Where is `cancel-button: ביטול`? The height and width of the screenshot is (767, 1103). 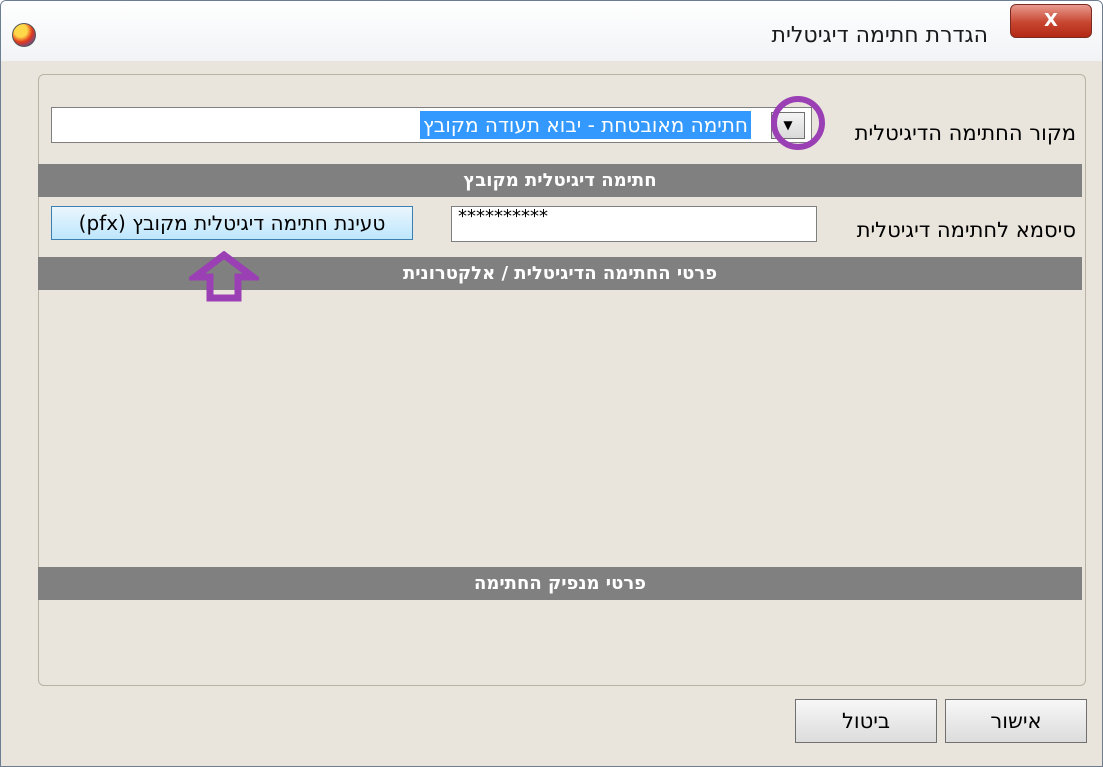 cancel-button: ביטול is located at coordinates (866, 721).